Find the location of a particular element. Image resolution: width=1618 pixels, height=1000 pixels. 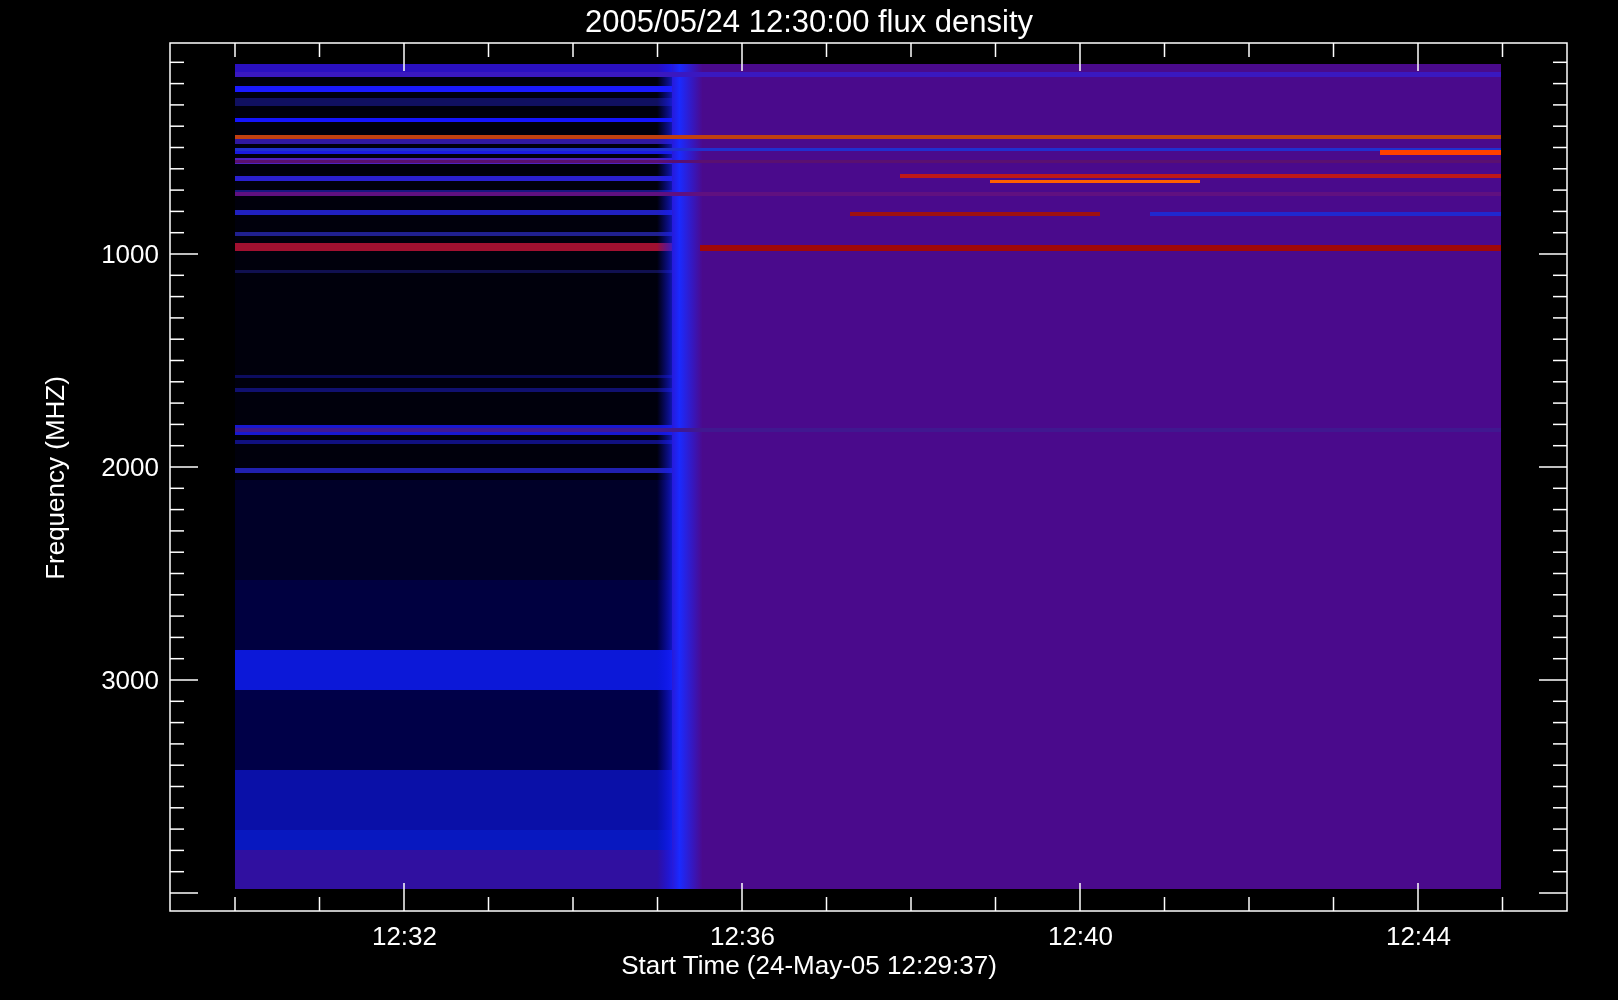

x-axis-label: Start Time (24-May-05 12:29:37) is located at coordinates (809, 965).